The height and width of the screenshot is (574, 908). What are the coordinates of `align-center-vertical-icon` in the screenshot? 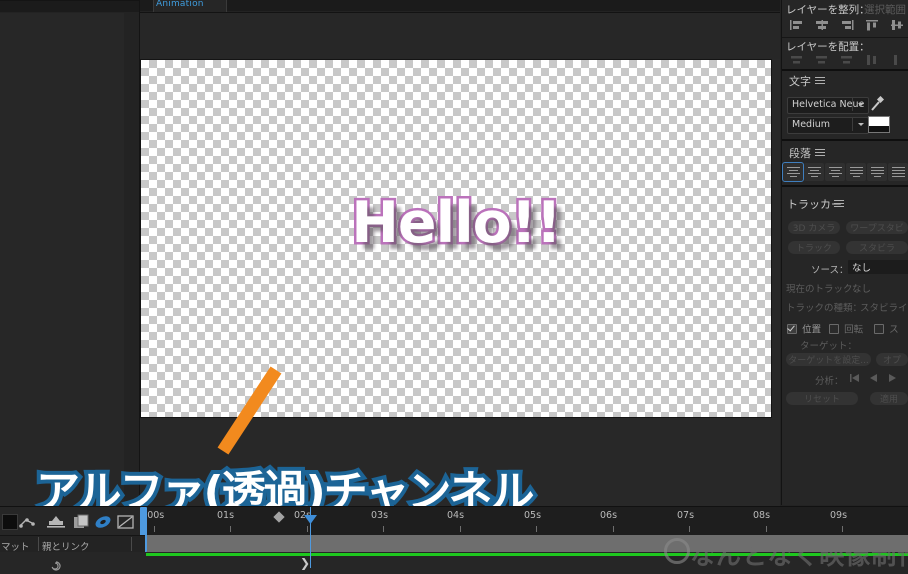 It's located at (896, 25).